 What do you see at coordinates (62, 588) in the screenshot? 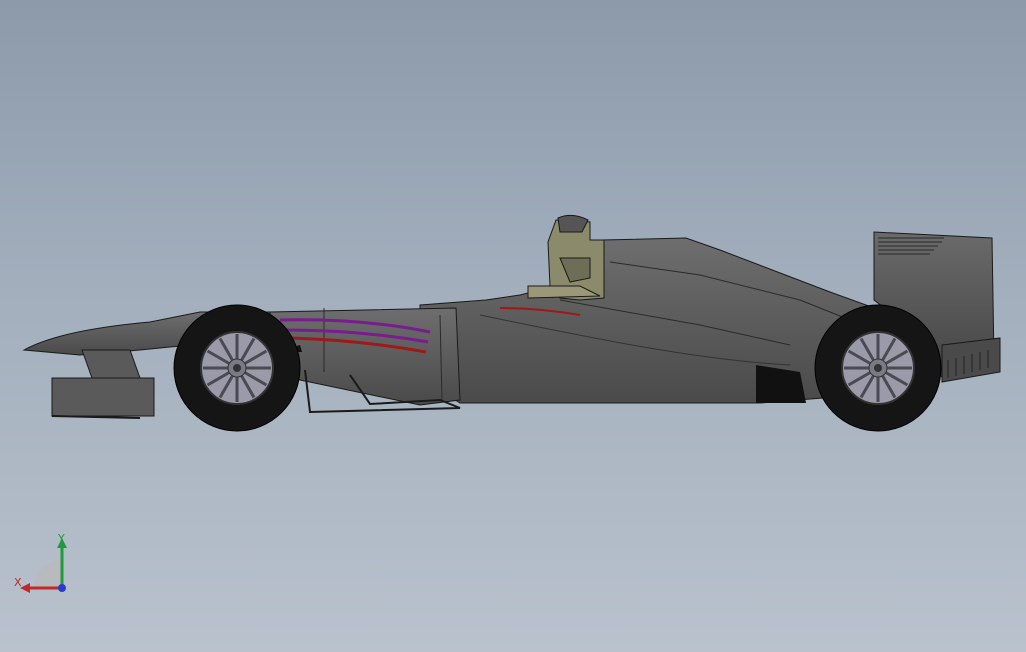
I see `z-axis-marker` at bounding box center [62, 588].